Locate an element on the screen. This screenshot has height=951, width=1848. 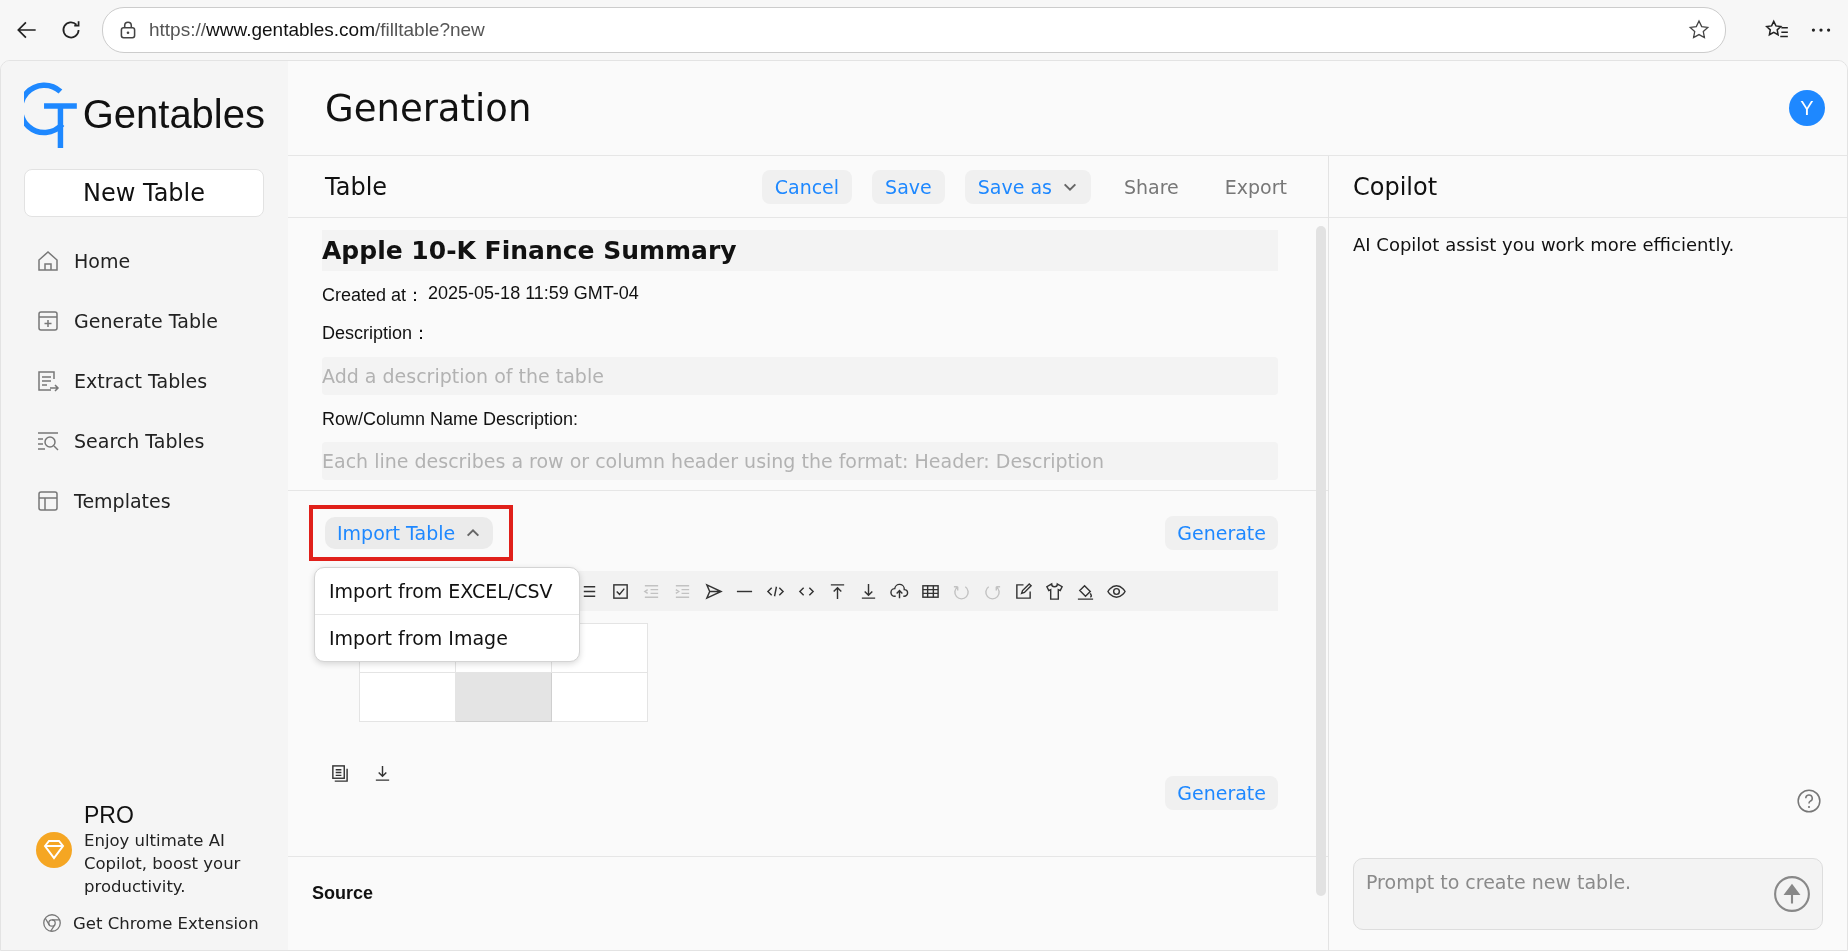
copilot-title: Copilot is located at coordinates (1395, 186).